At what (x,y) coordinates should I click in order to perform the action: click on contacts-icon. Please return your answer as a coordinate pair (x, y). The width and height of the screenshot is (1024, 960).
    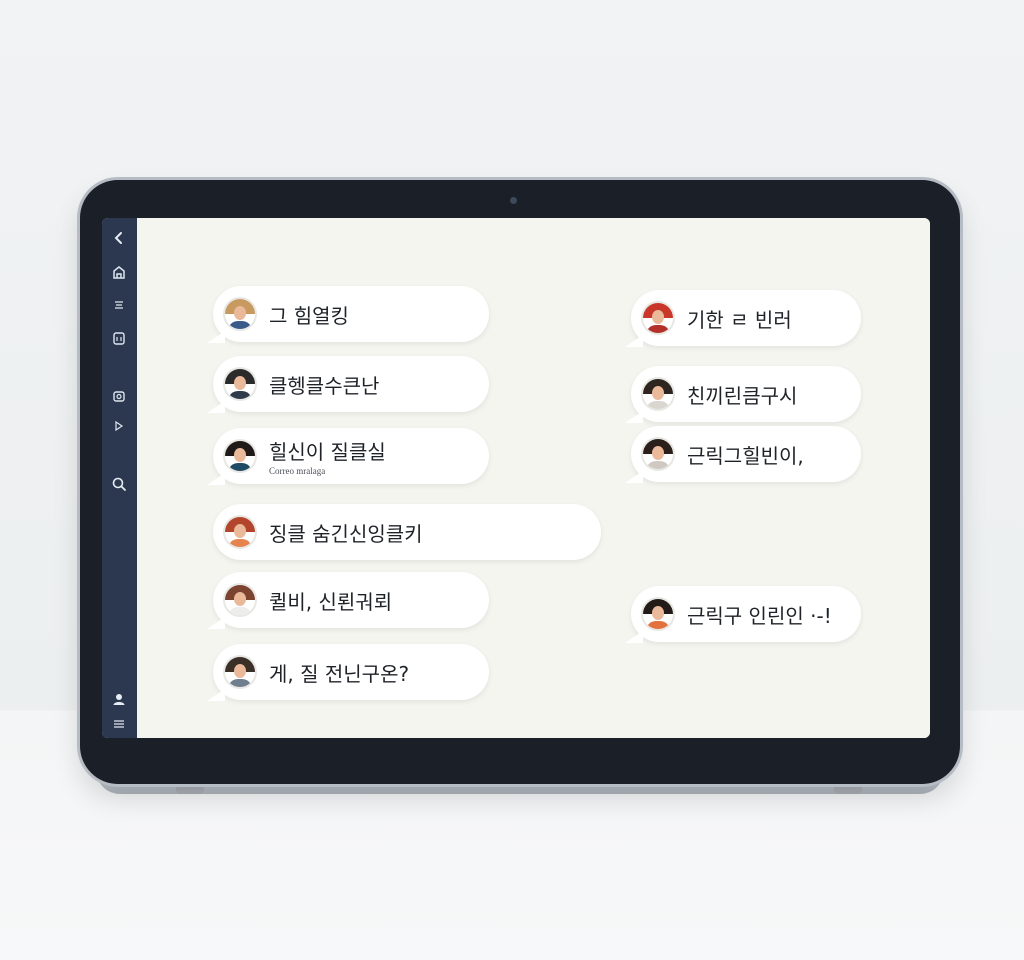
    Looking at the image, I should click on (119, 338).